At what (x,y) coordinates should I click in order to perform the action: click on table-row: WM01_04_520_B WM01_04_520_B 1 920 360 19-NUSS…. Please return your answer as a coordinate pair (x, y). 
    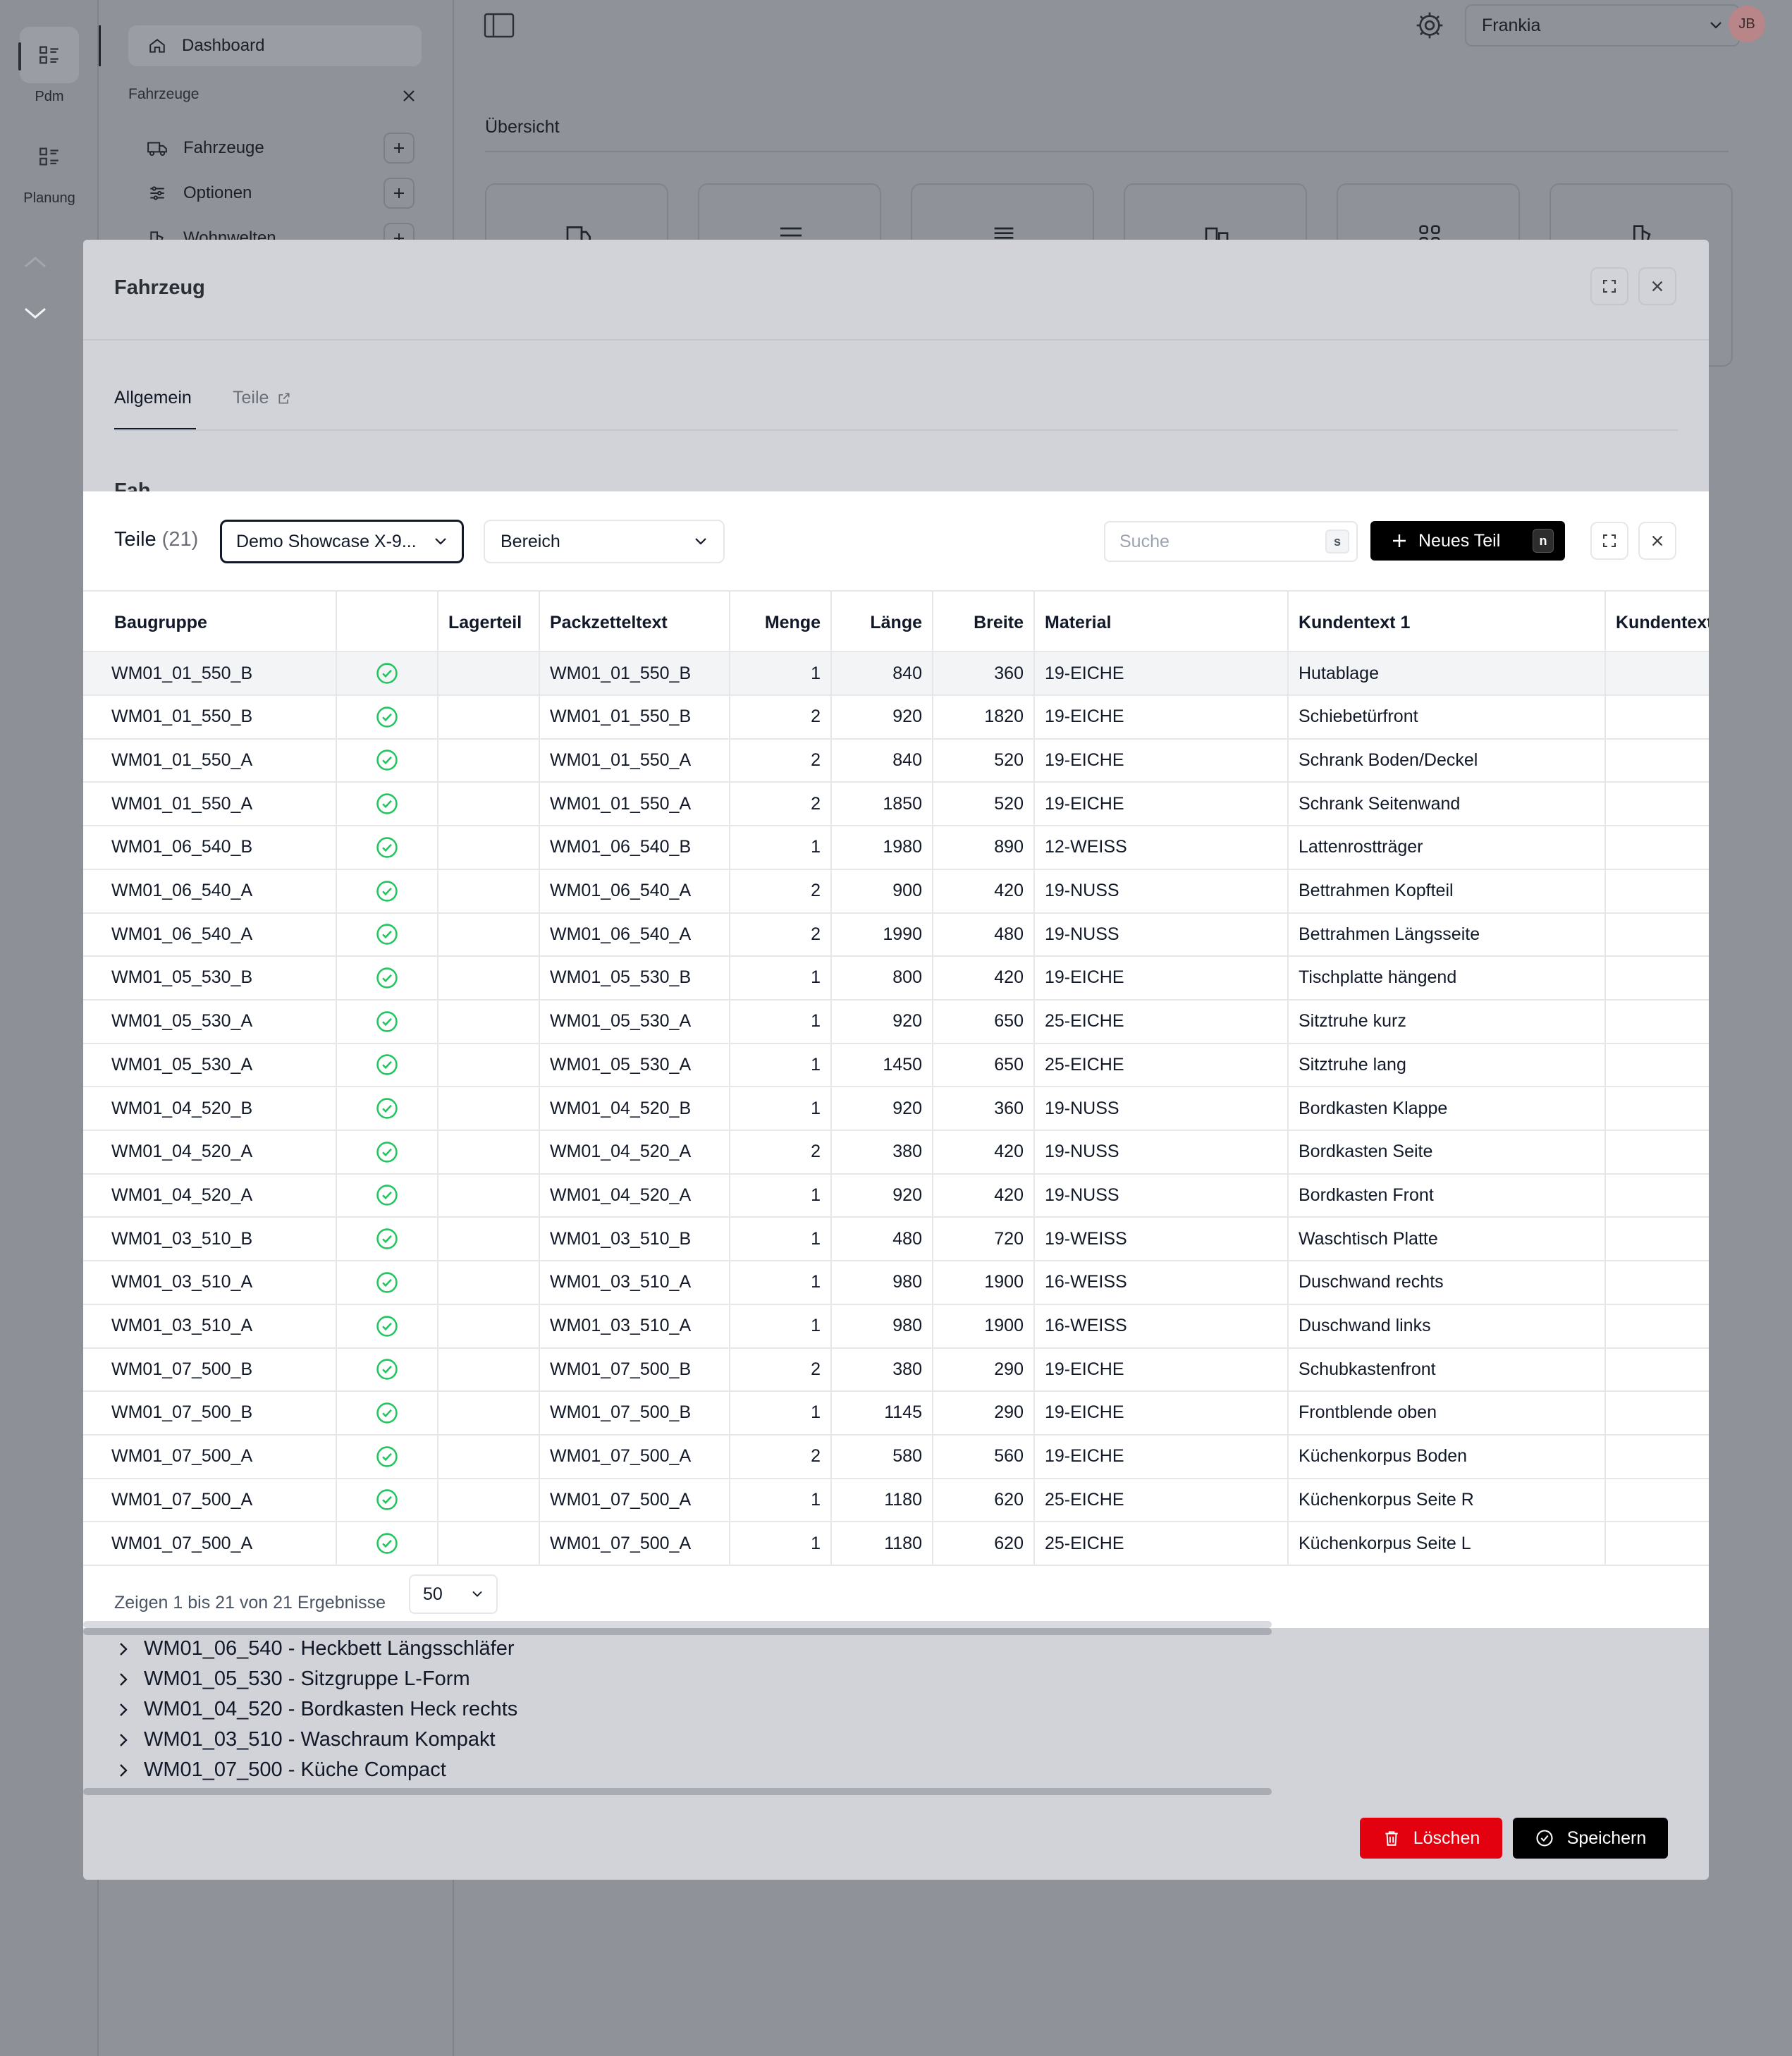
    Looking at the image, I should click on (896, 1109).